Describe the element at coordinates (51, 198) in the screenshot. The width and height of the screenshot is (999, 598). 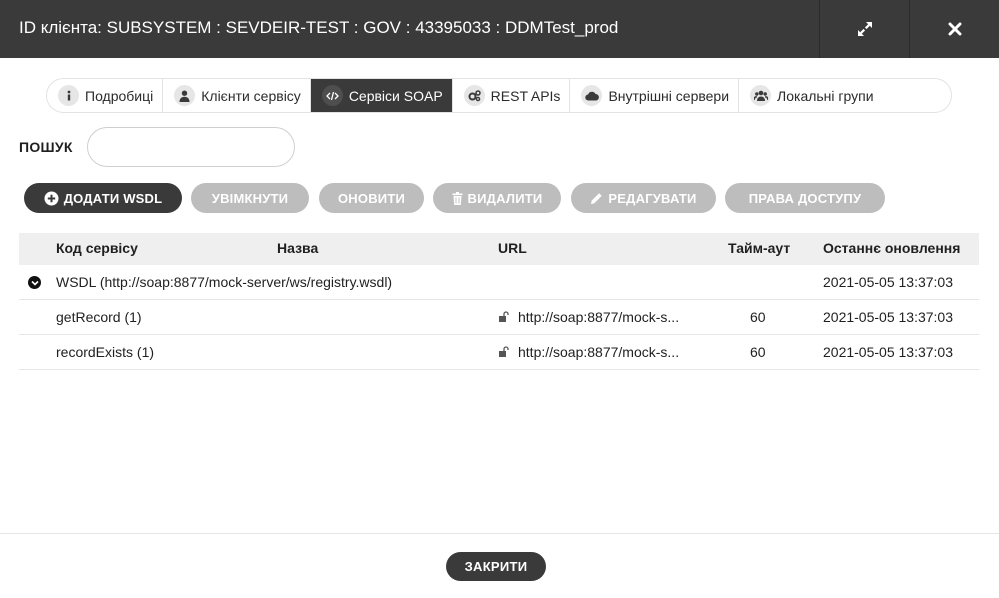
I see `plus-circle-icon` at that location.